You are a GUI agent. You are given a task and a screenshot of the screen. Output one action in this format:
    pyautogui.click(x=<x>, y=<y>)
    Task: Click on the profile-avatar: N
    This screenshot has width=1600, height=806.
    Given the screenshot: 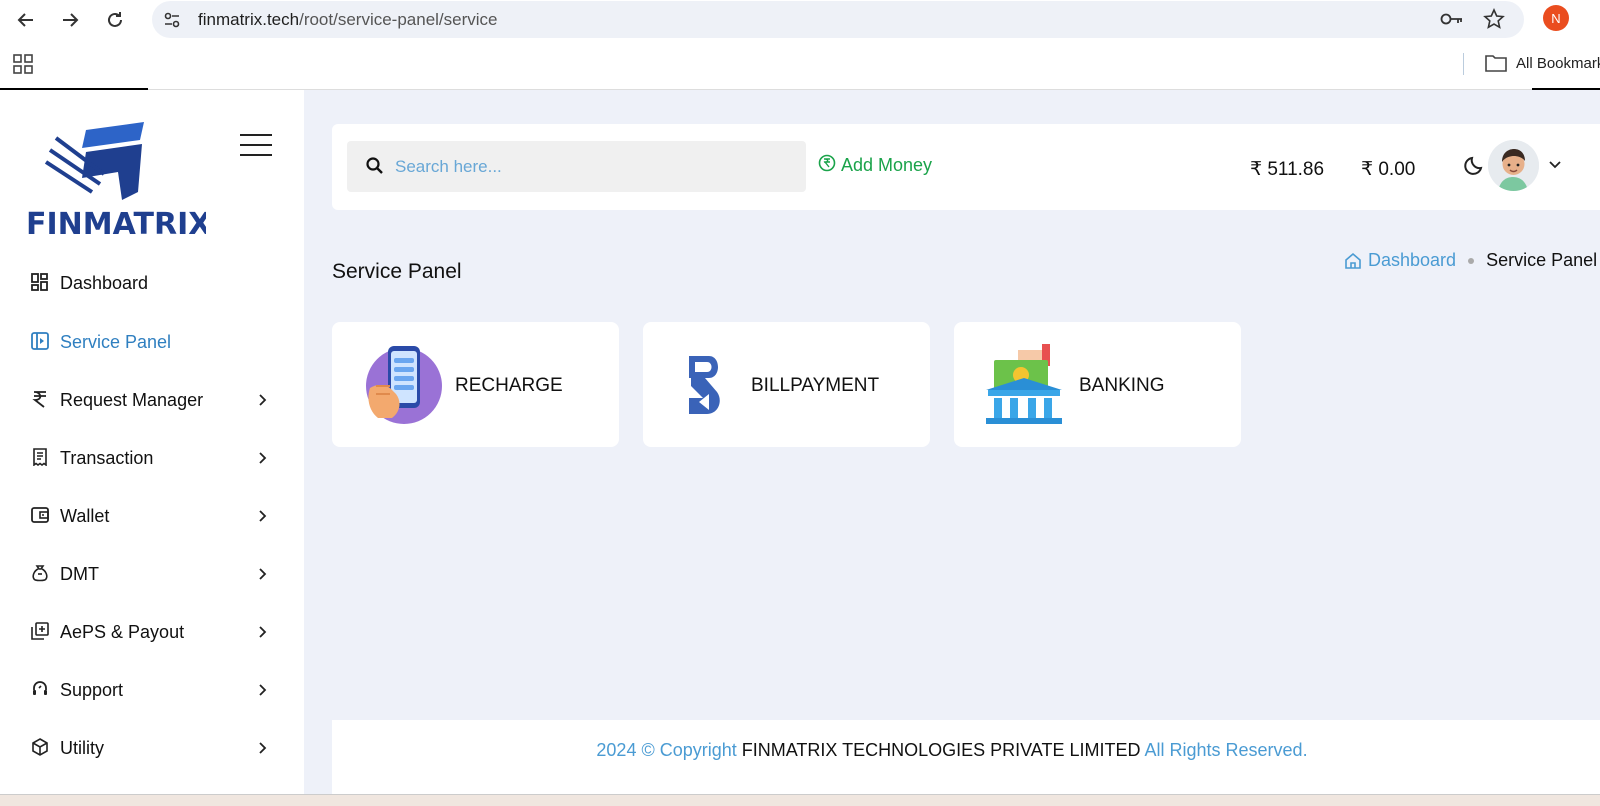 What is the action you would take?
    pyautogui.click(x=1556, y=18)
    